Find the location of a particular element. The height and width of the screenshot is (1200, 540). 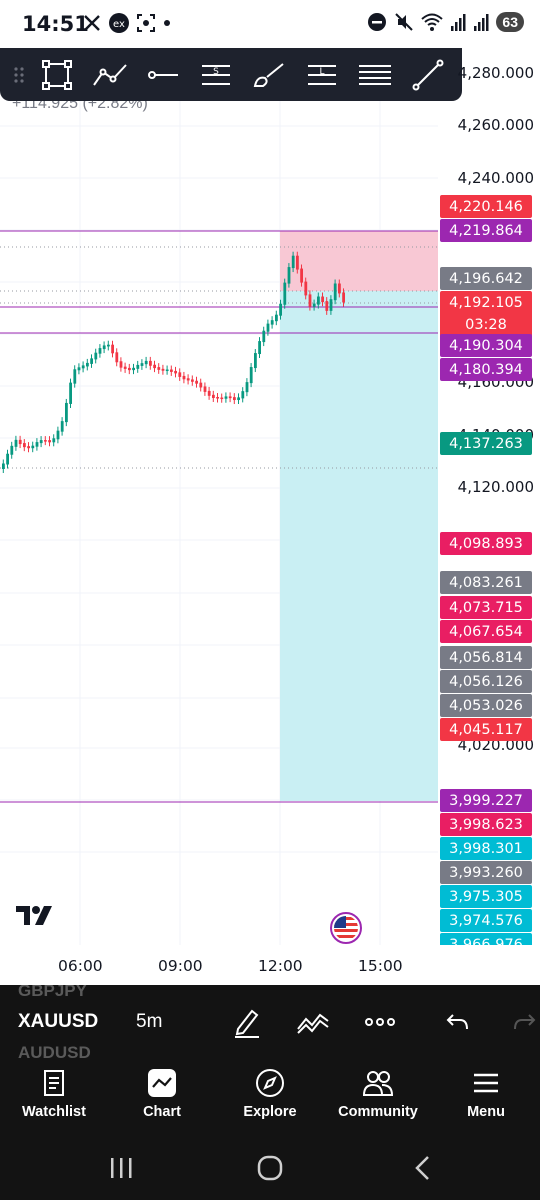

recent-apps-icon is located at coordinates (121, 1168).